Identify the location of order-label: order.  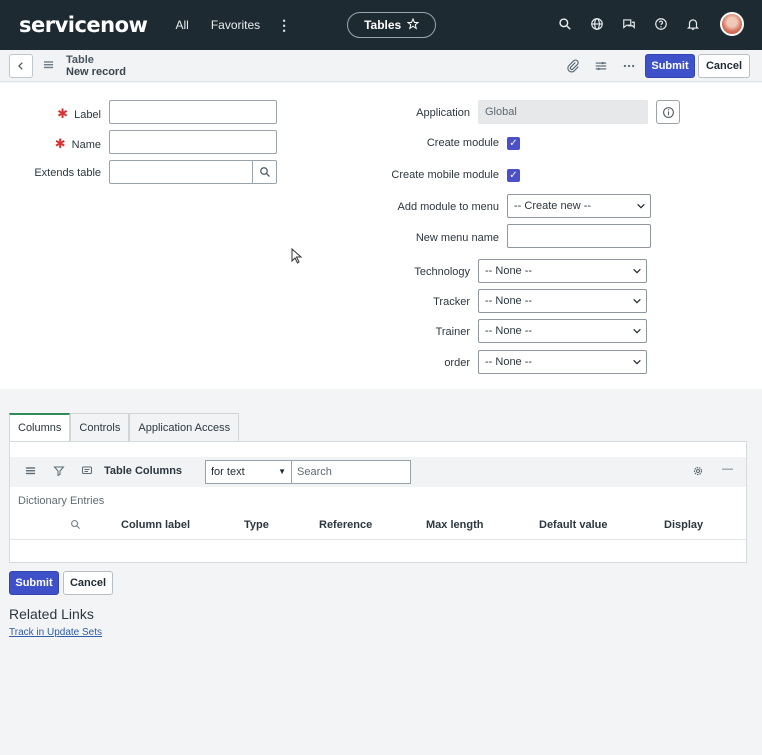
(457, 363).